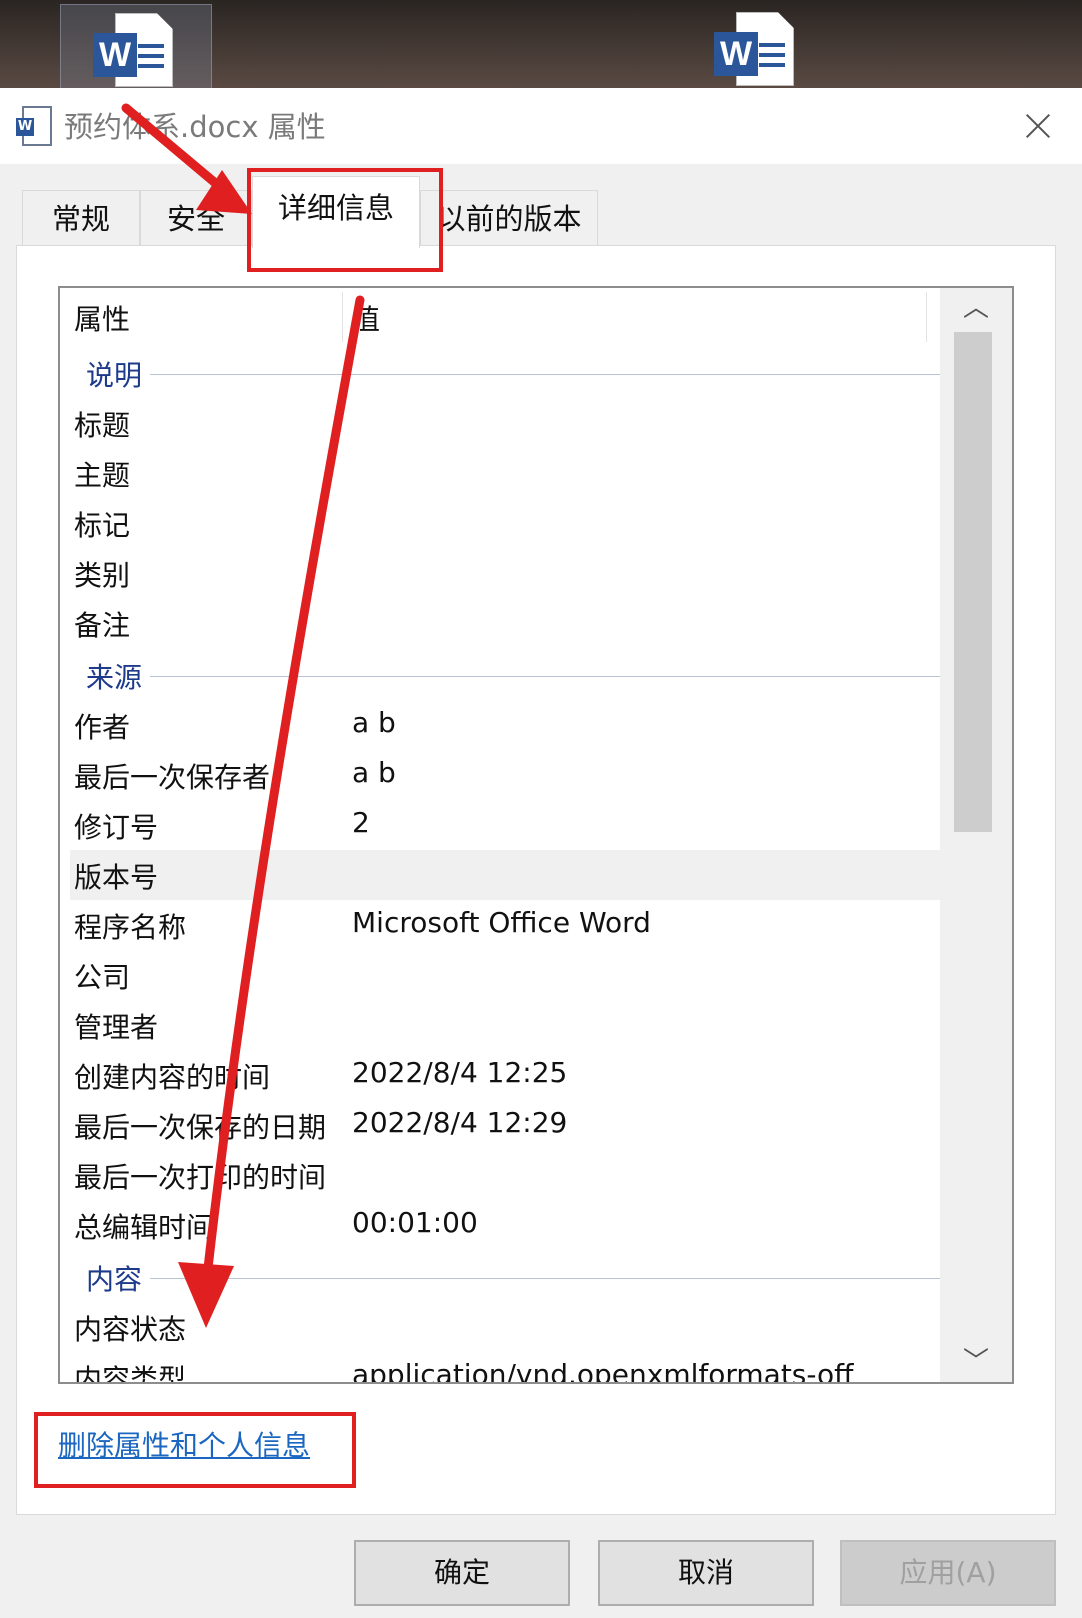 This screenshot has width=1082, height=1618. I want to click on vertical-scrollbar: ︿ ﹀, so click(976, 835).